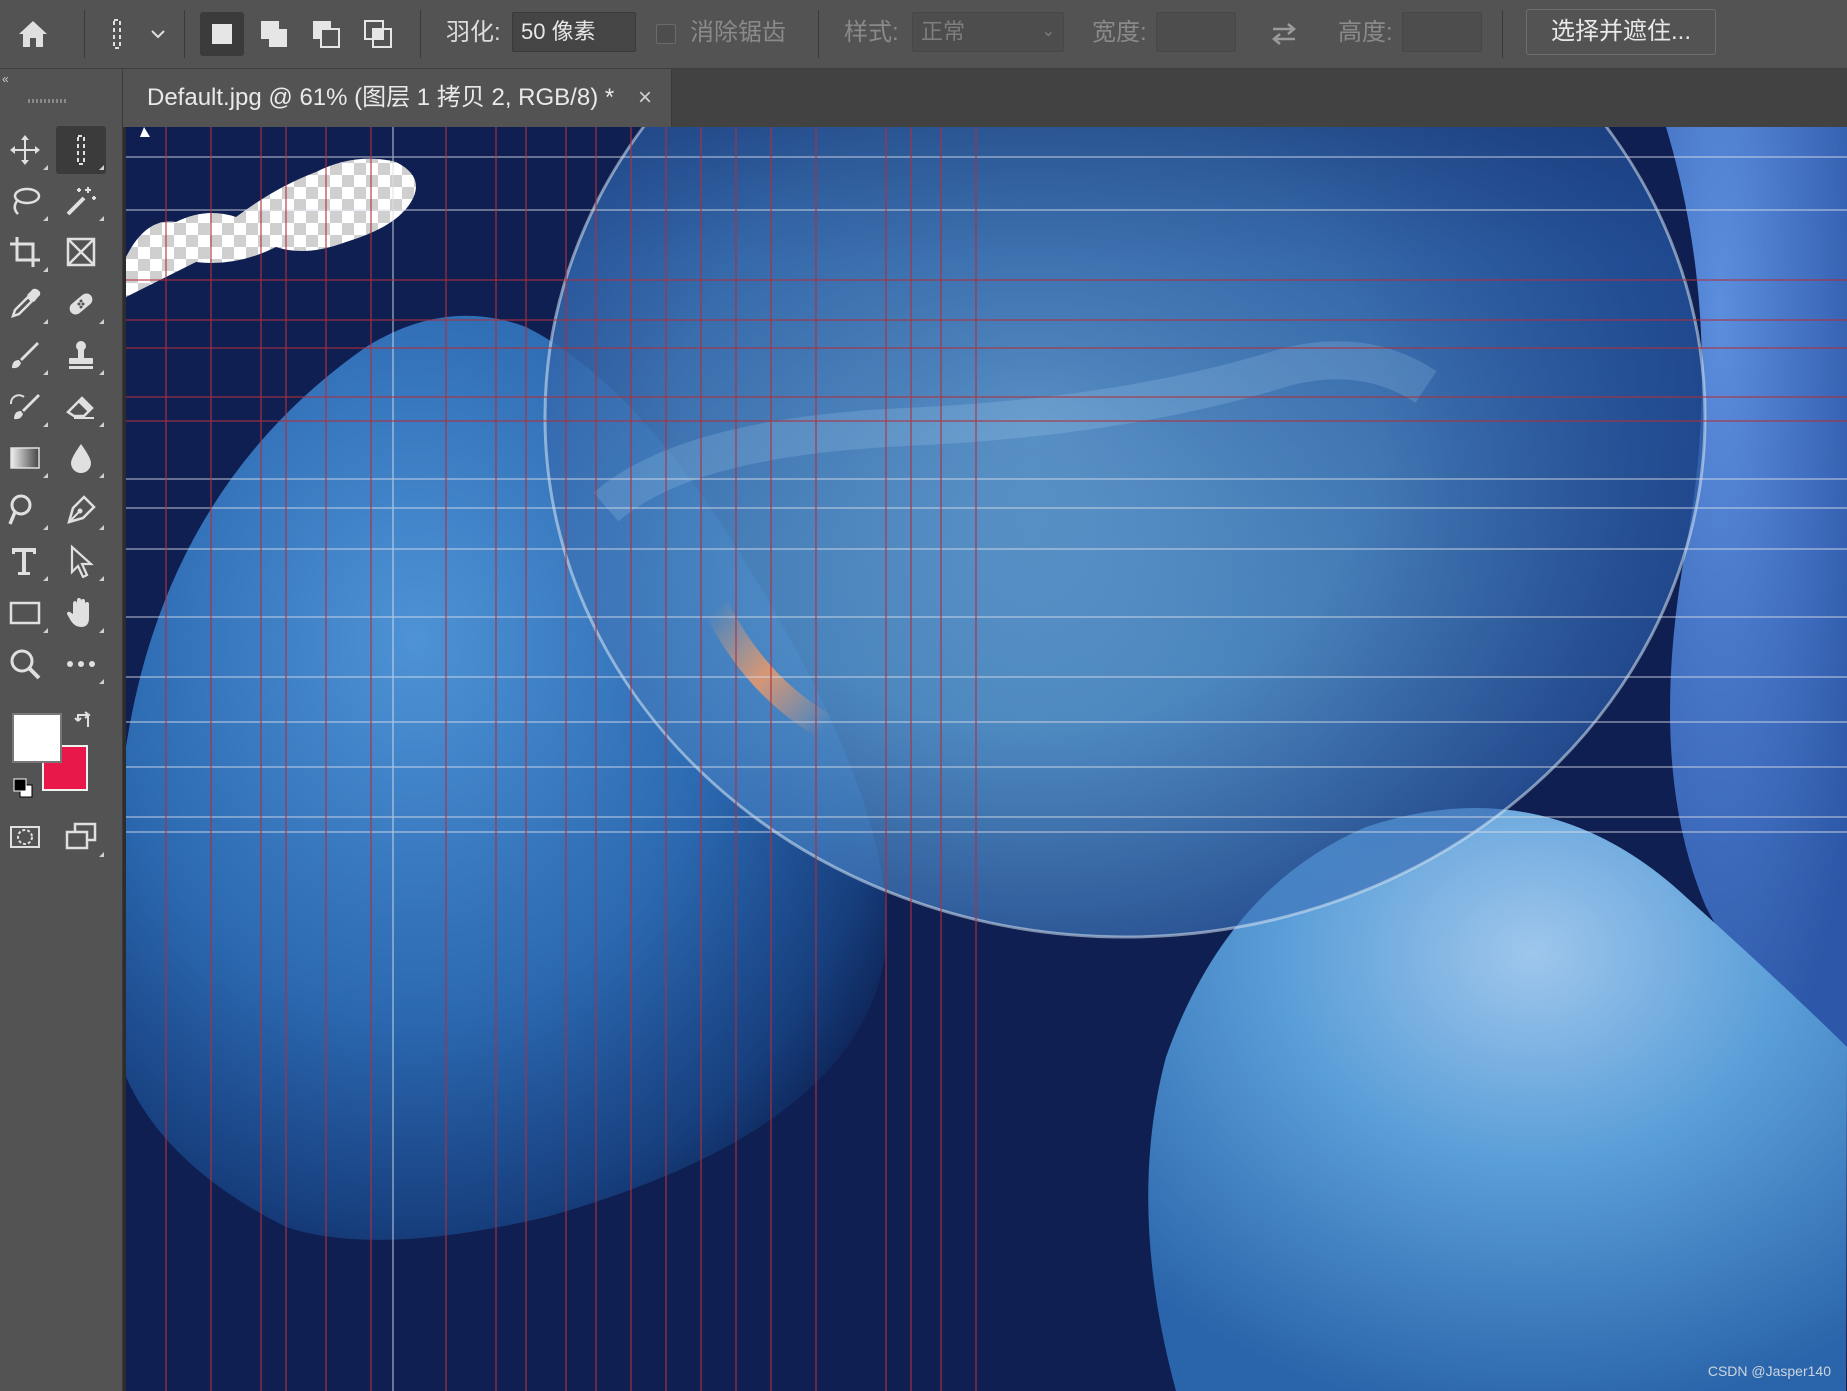 The height and width of the screenshot is (1391, 1847). What do you see at coordinates (985, 98) in the screenshot?
I see `document-tab-bar: Default.jpg @ 61% (图层 1 拷贝 2, RGB/8) * ×` at bounding box center [985, 98].